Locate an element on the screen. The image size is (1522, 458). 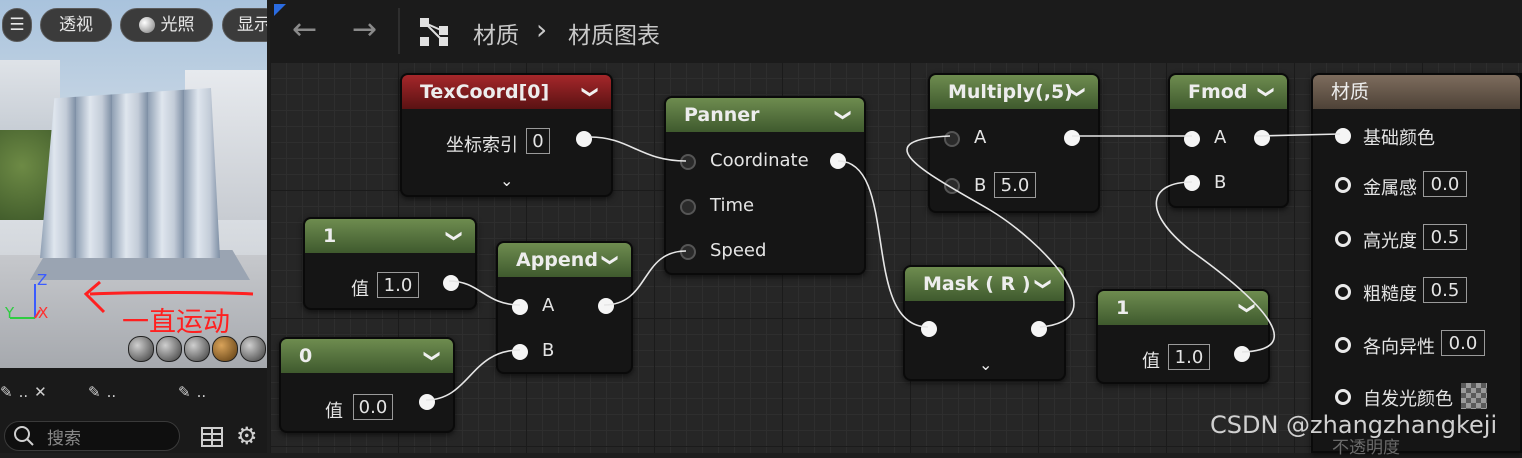
node-constant-1-right: 1 ❯ 值 1.0 is located at coordinates (1183, 336).